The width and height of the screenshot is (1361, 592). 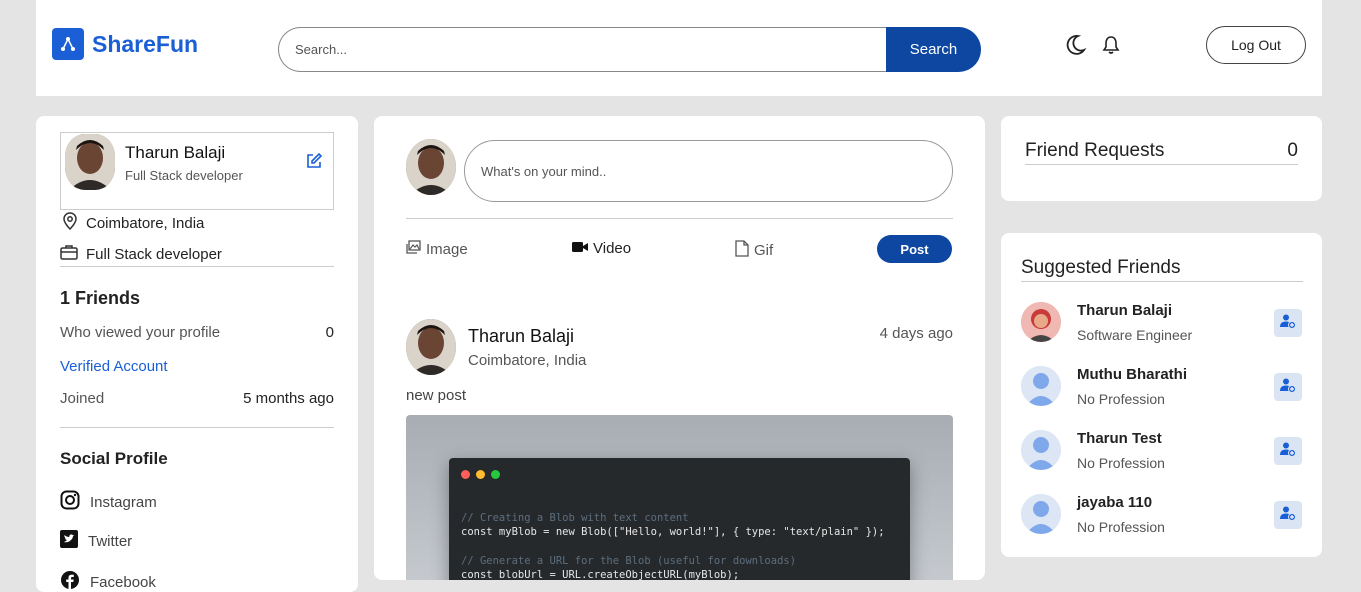 What do you see at coordinates (1162, 388) in the screenshot?
I see `list-item: Muthu Bharathi No Profession` at bounding box center [1162, 388].